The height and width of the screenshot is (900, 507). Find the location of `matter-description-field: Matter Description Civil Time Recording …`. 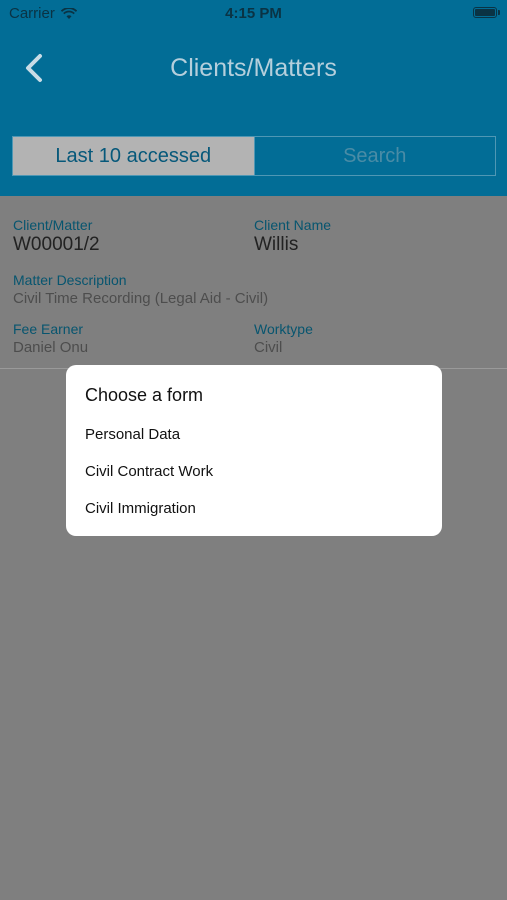

matter-description-field: Matter Description Civil Time Recording … is located at coordinates (140, 289).